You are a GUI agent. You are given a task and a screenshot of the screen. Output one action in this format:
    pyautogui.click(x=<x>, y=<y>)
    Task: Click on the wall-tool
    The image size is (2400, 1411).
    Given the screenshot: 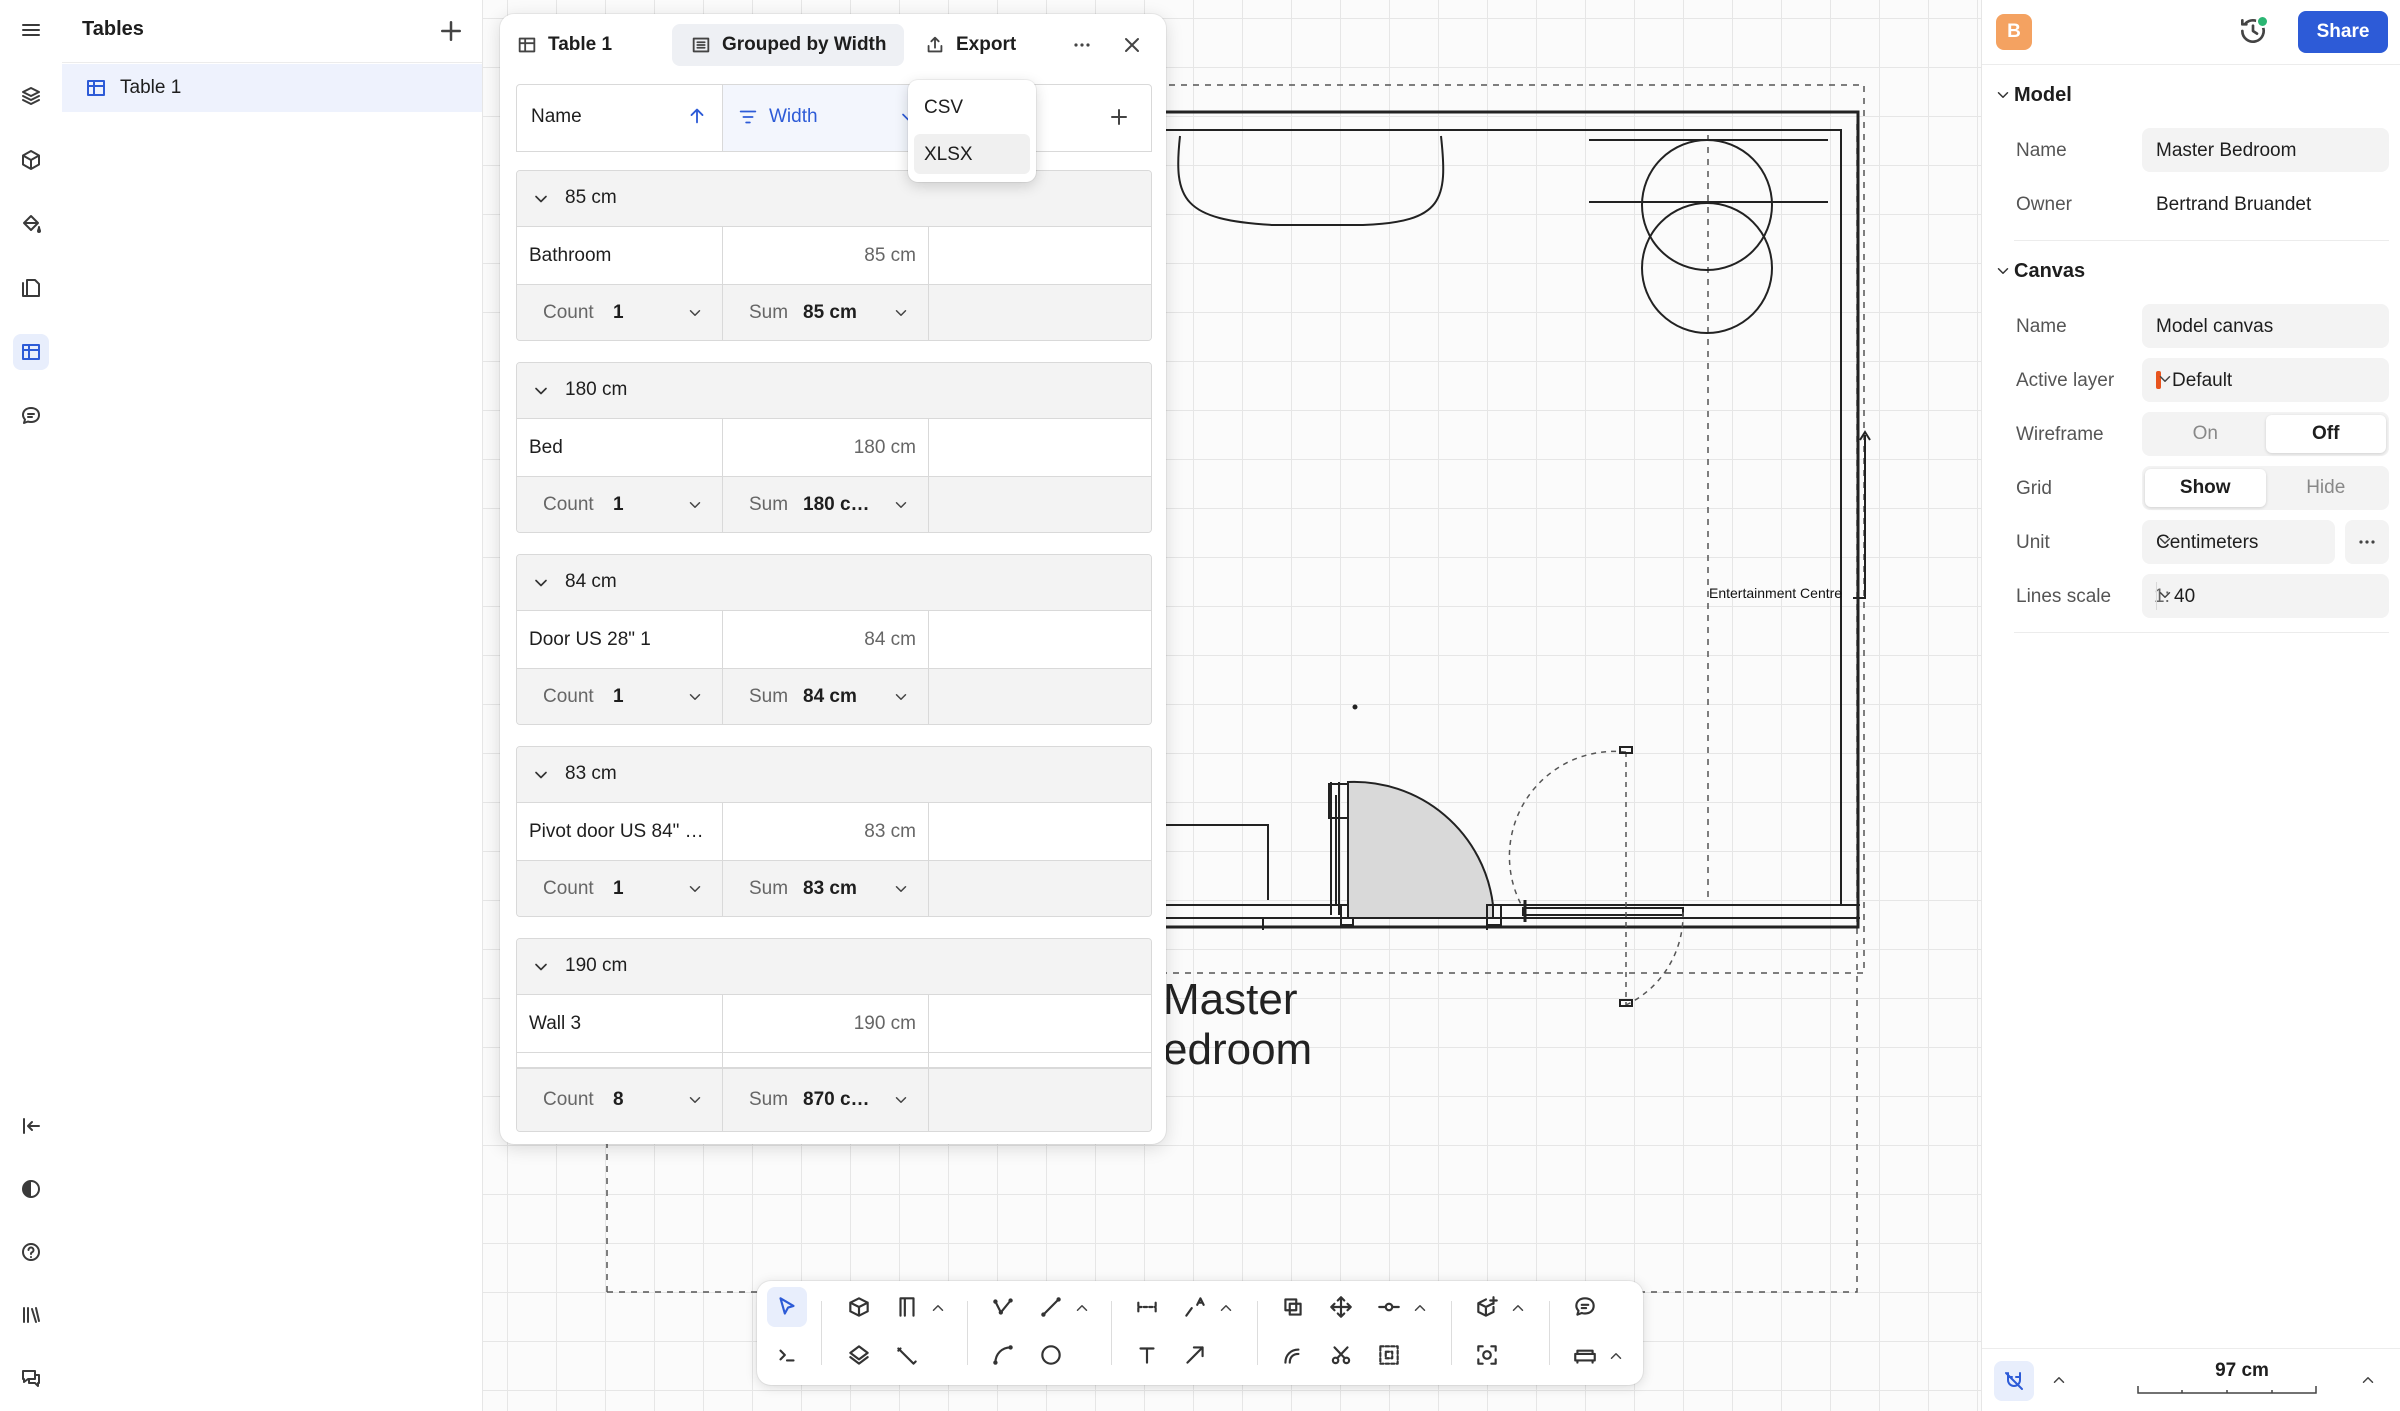 What is the action you would take?
    pyautogui.click(x=859, y=1307)
    